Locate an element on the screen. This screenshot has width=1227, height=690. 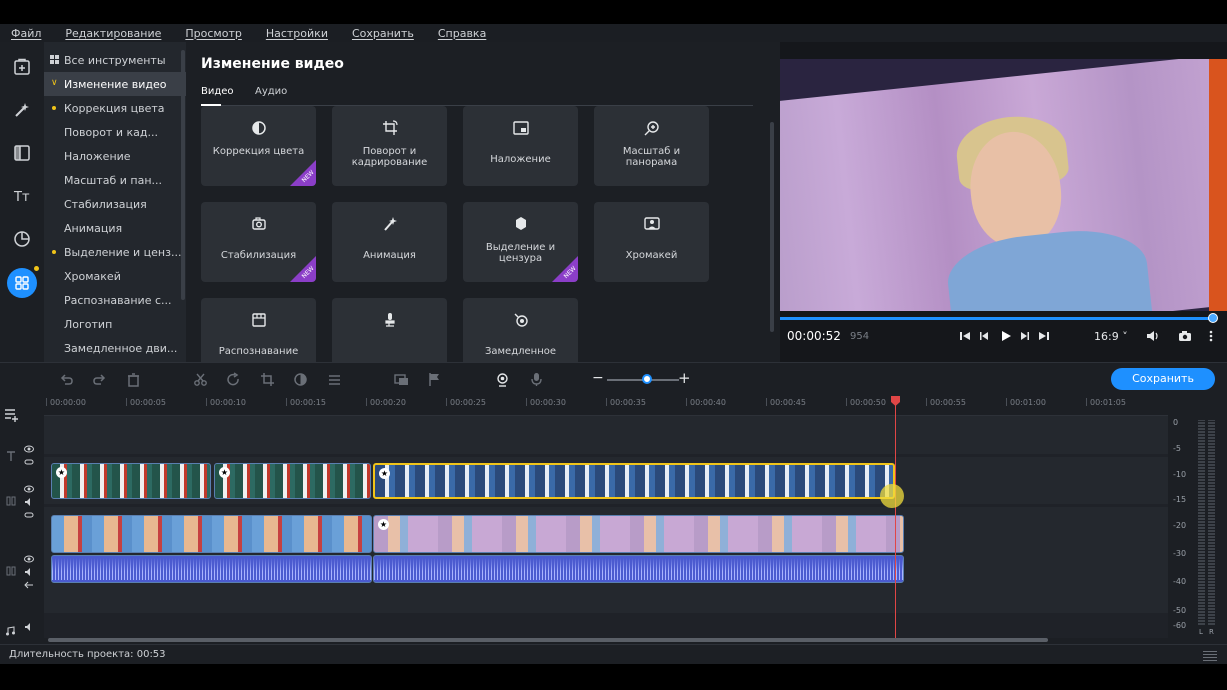
playback-progress is located at coordinates (998, 318).